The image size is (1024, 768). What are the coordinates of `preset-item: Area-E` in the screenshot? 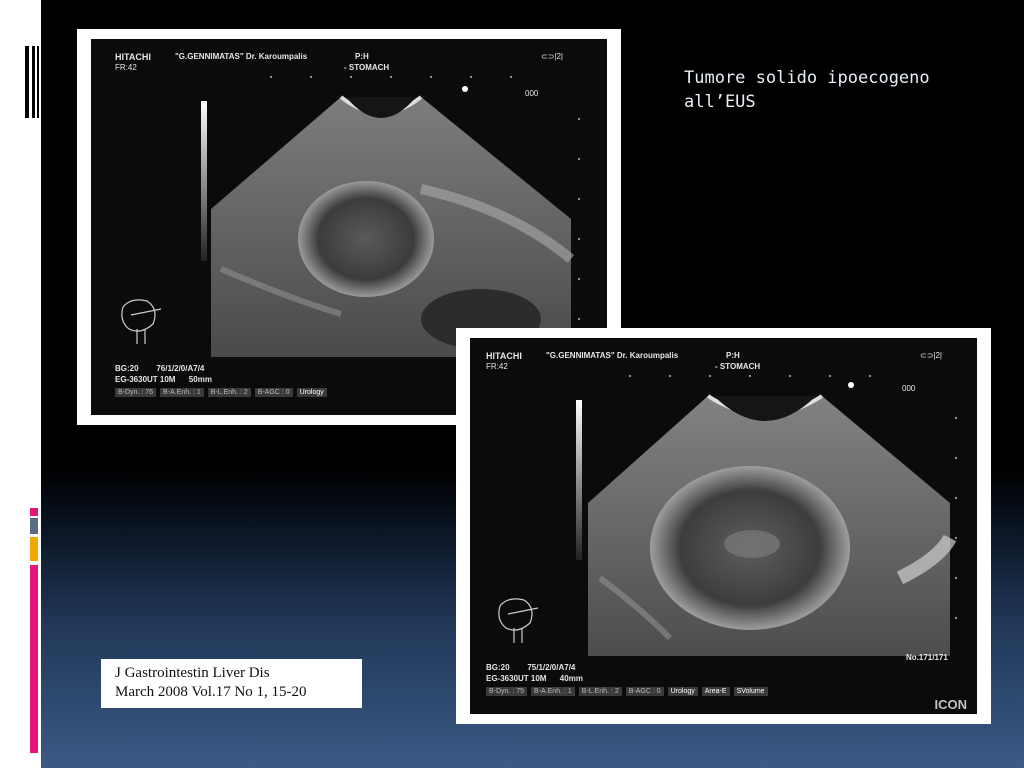 It's located at (715, 691).